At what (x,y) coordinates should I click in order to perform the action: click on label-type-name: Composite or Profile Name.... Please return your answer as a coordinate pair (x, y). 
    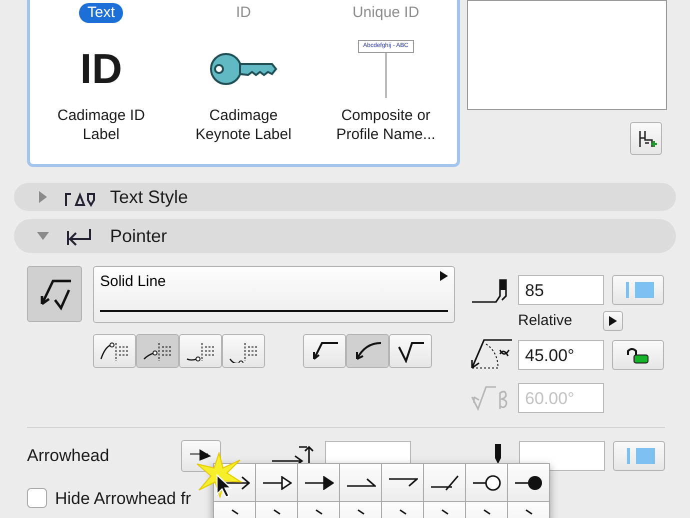
    Looking at the image, I should click on (385, 125).